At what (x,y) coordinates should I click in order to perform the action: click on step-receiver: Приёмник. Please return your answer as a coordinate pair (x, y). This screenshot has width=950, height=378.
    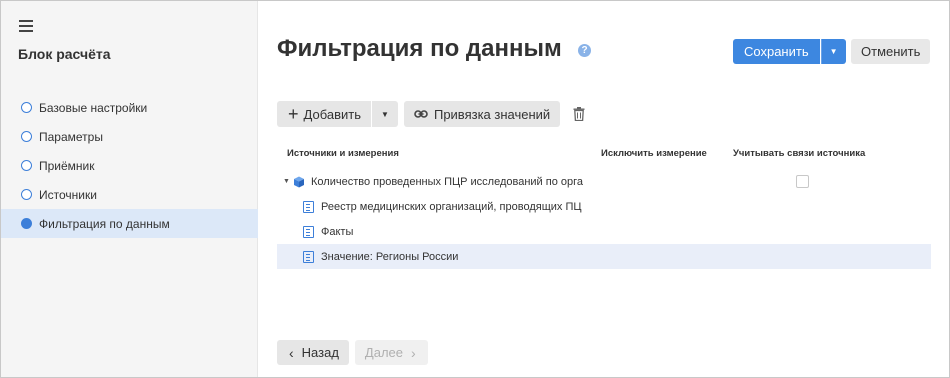
    Looking at the image, I should click on (129, 165).